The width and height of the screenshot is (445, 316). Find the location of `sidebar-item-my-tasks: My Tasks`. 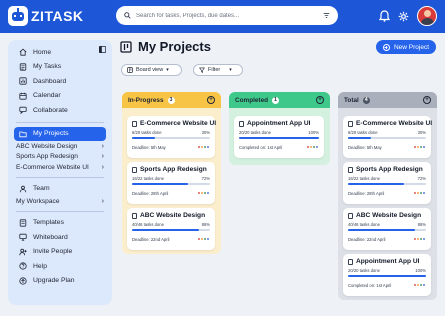

sidebar-item-my-tasks: My Tasks is located at coordinates (60, 67).